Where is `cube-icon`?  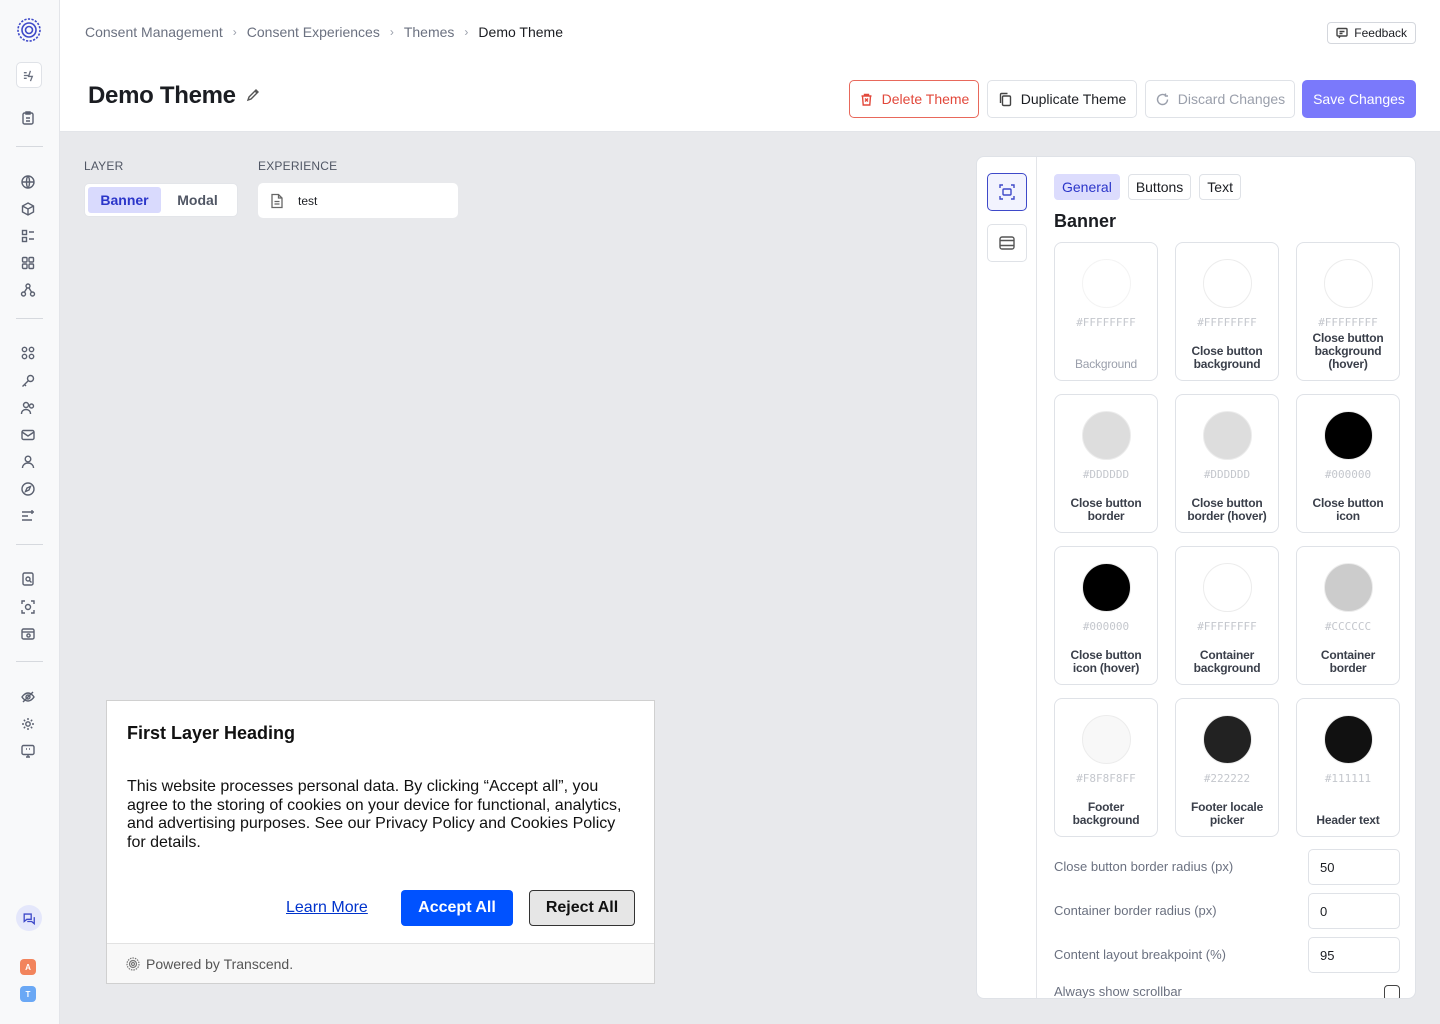
cube-icon is located at coordinates (28, 209).